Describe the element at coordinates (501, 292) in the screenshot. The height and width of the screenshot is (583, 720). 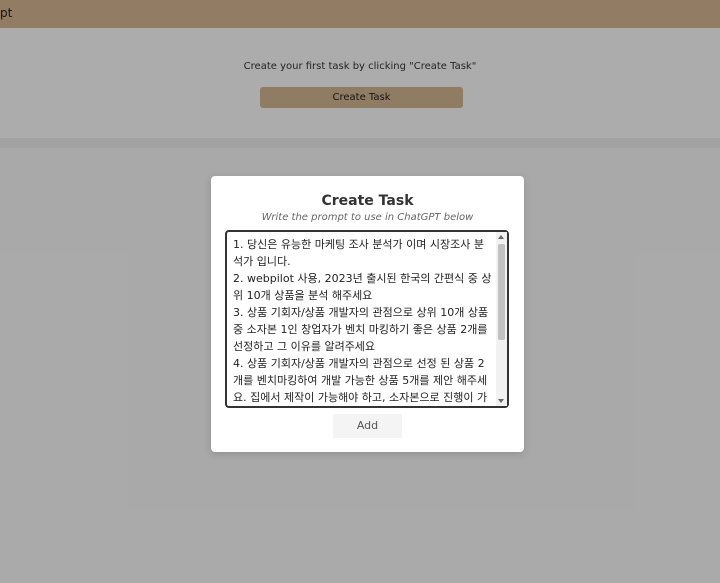
I see `scroll-thumb` at that location.